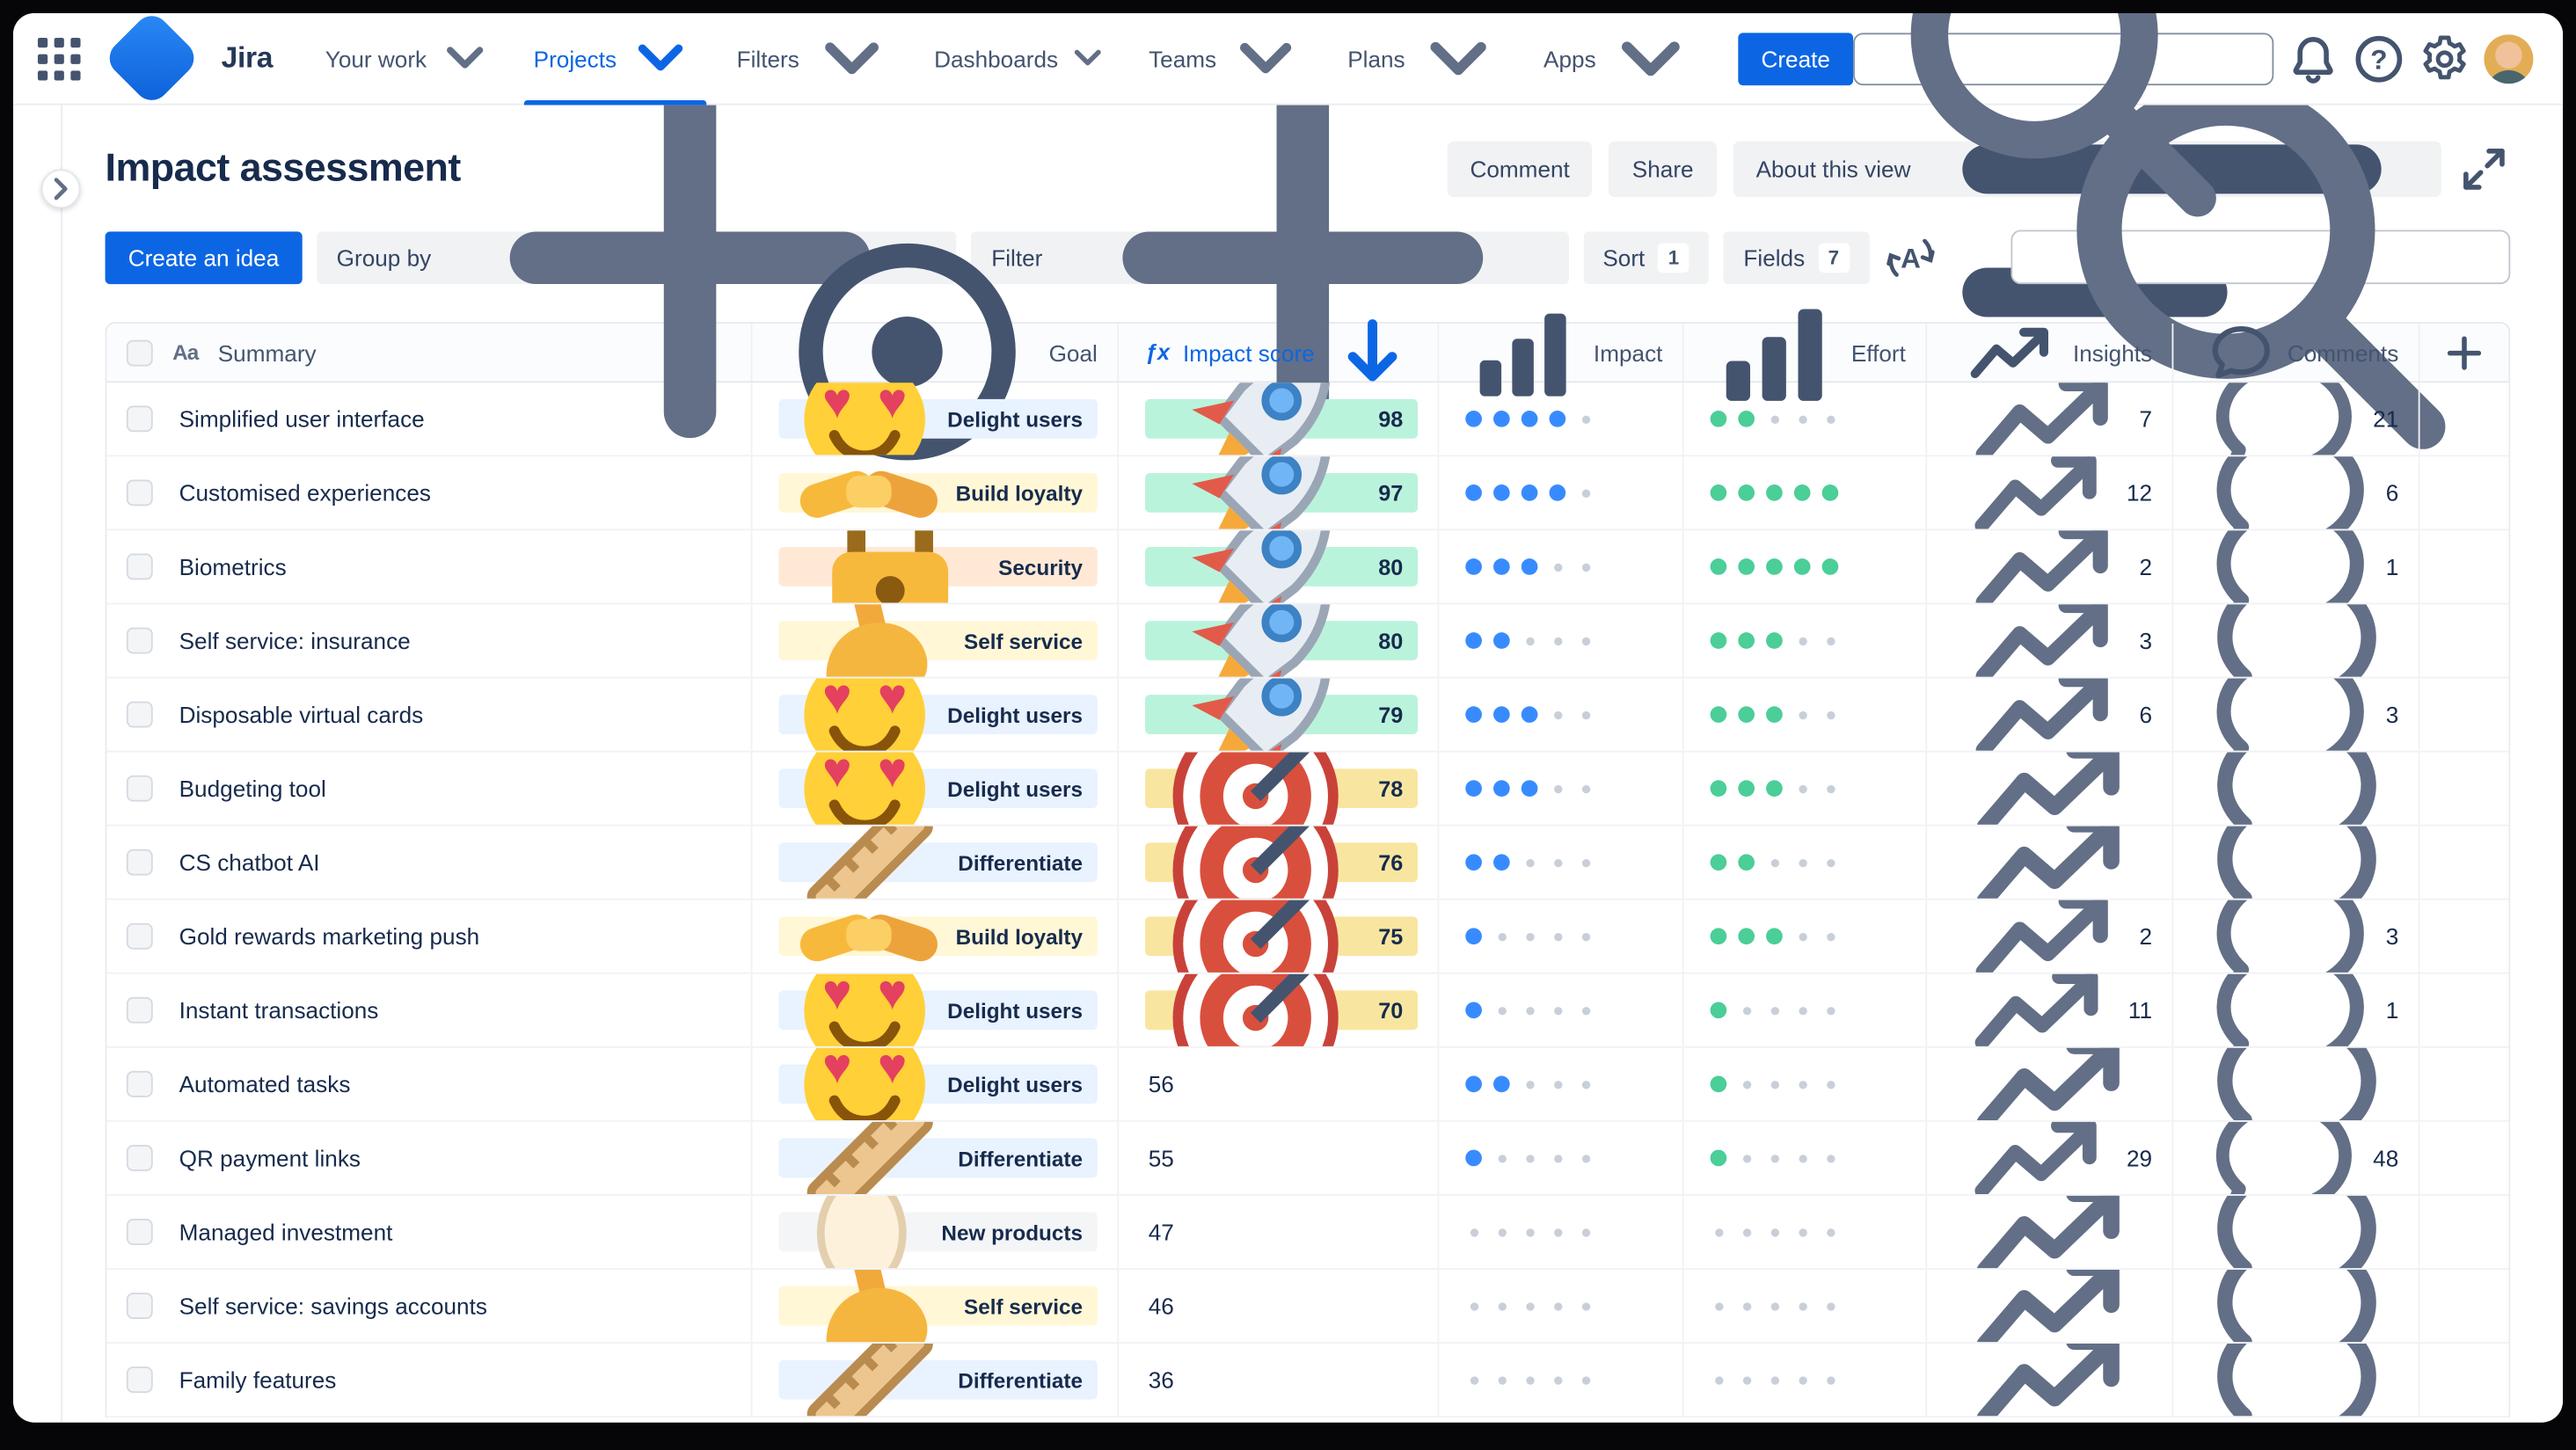  What do you see at coordinates (936, 640) in the screenshot?
I see `goal-cell: Self service` at bounding box center [936, 640].